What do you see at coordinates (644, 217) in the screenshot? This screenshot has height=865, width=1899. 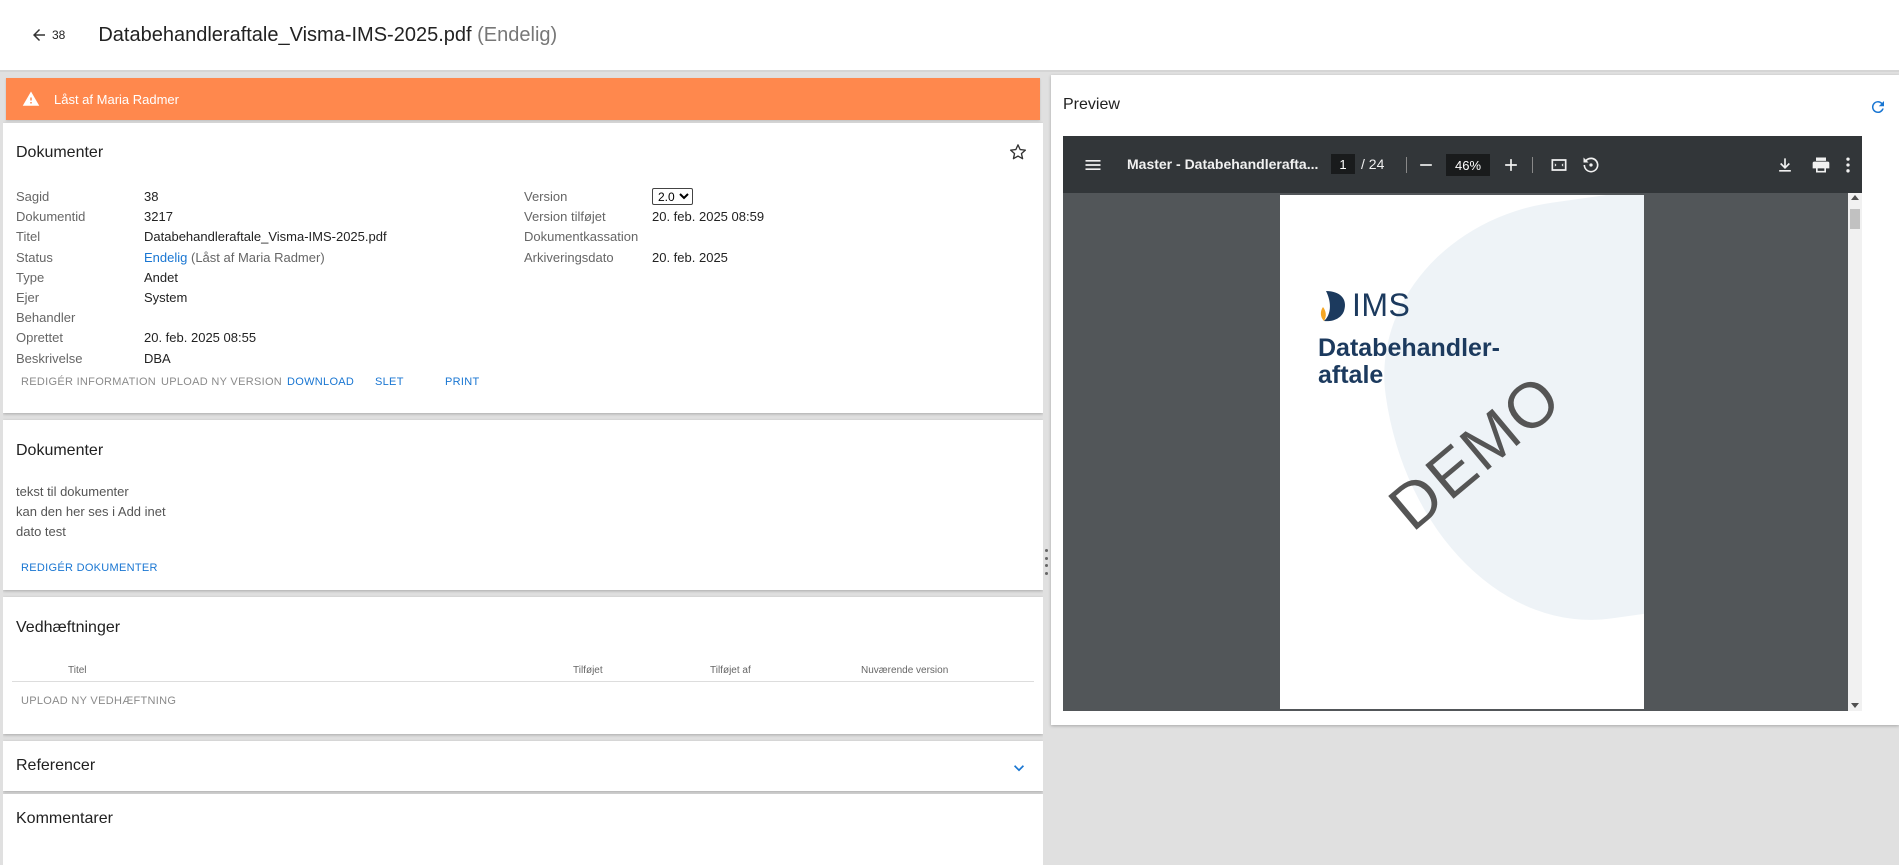 I see `field-version-added: Version tilføjet 20. feb. 2025 08:59` at bounding box center [644, 217].